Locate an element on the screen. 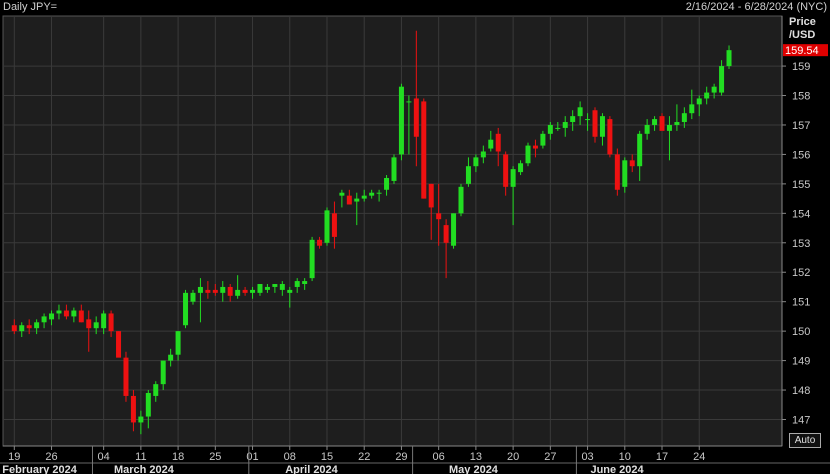  x-tick-label: 13 is located at coordinates (476, 457).